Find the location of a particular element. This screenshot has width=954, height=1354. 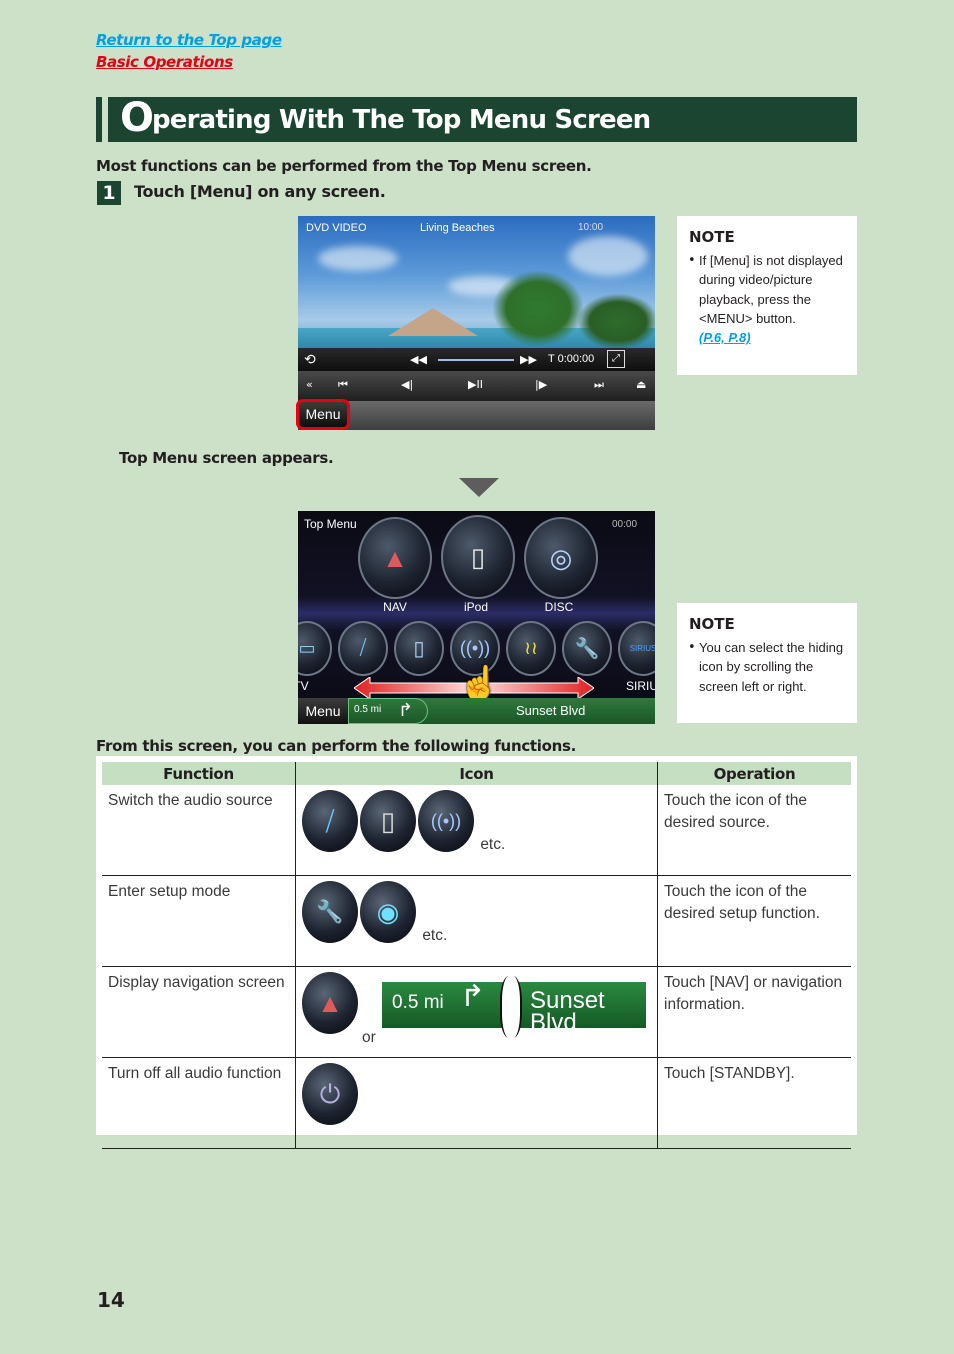

title-initial: O is located at coordinates (137, 118).